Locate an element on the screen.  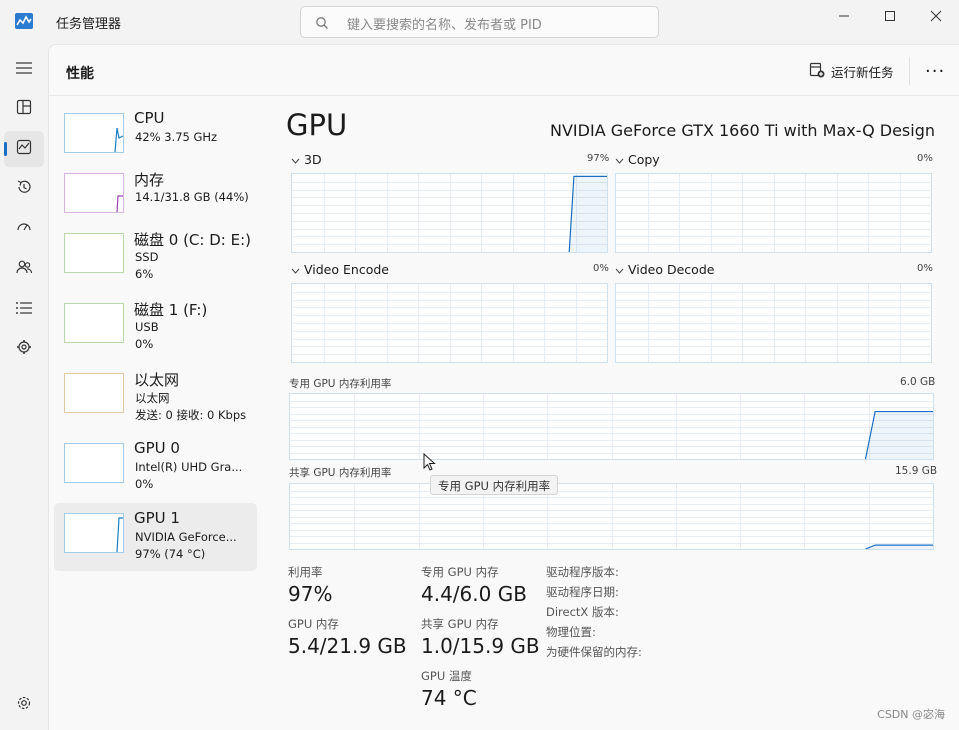
device-item: CPU 42% 3.75 GHz is located at coordinates (155, 137).